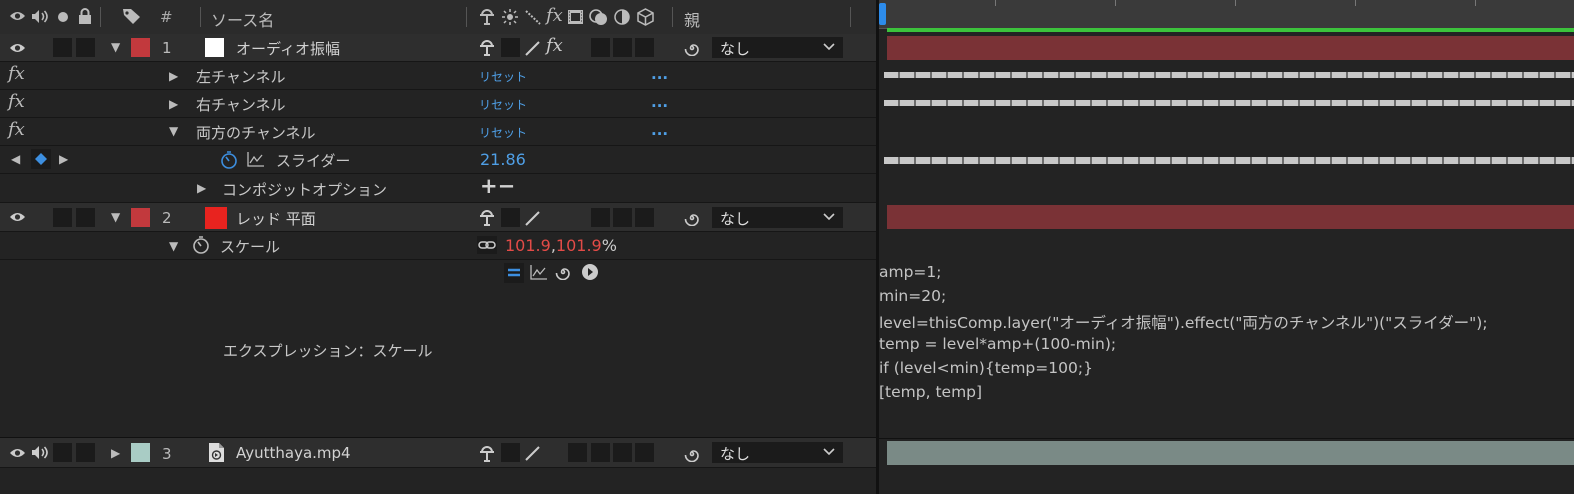  What do you see at coordinates (1226, 14) in the screenshot?
I see `time-ruler` at bounding box center [1226, 14].